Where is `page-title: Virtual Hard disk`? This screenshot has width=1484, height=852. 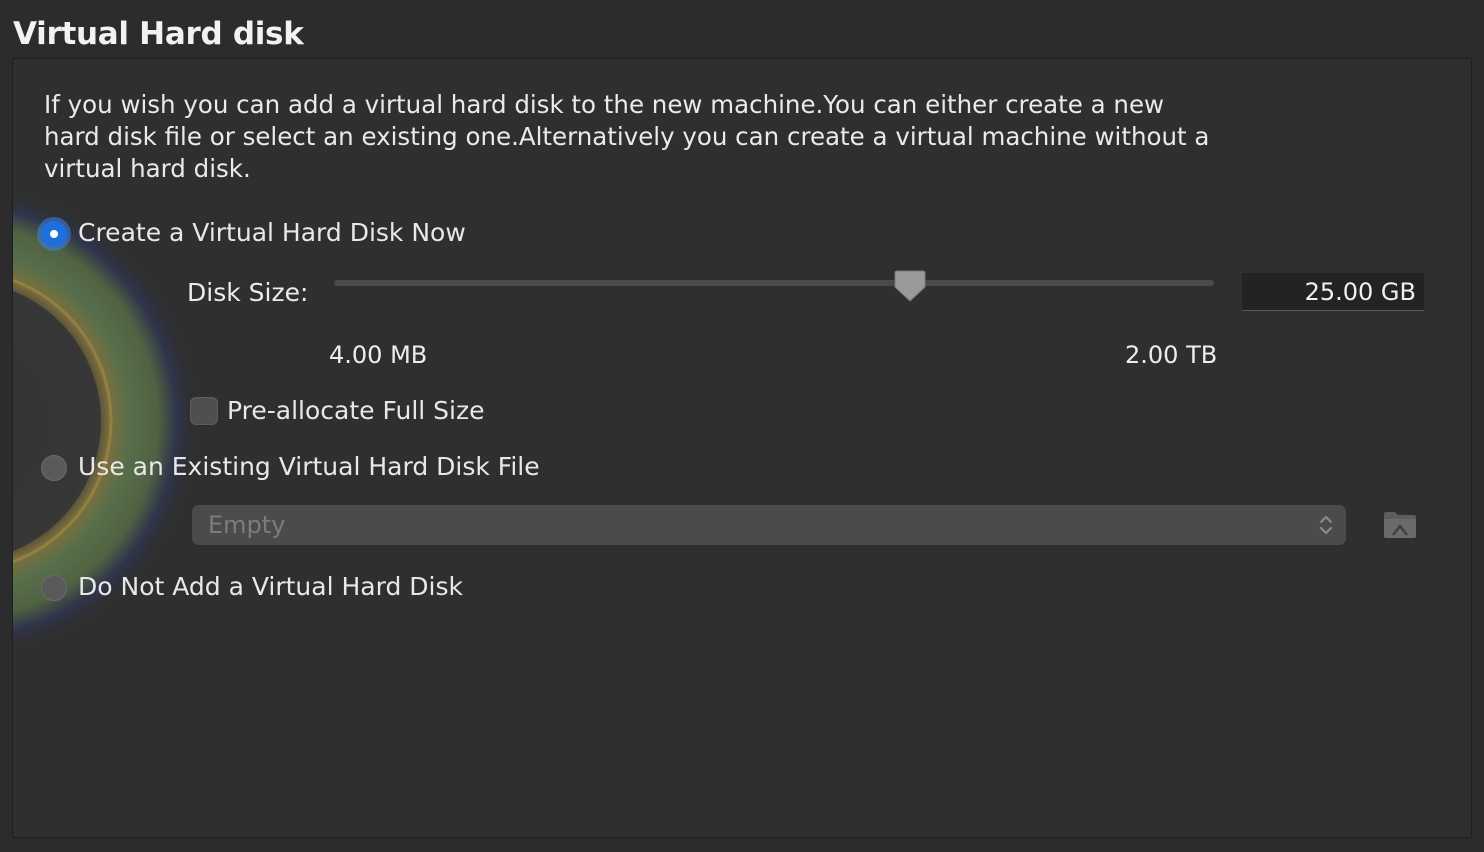
page-title: Virtual Hard disk is located at coordinates (158, 34).